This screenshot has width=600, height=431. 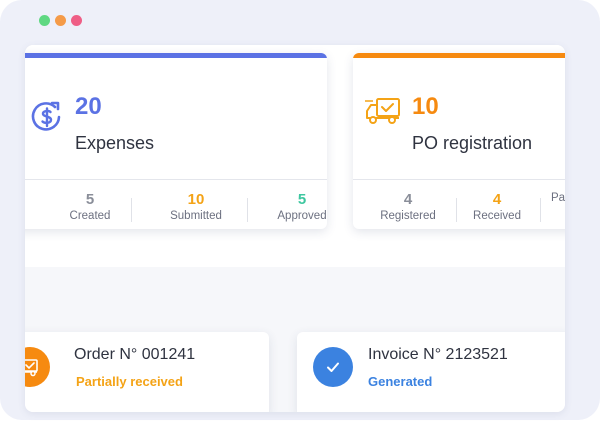 What do you see at coordinates (400, 381) in the screenshot?
I see `invoice-status: Generated` at bounding box center [400, 381].